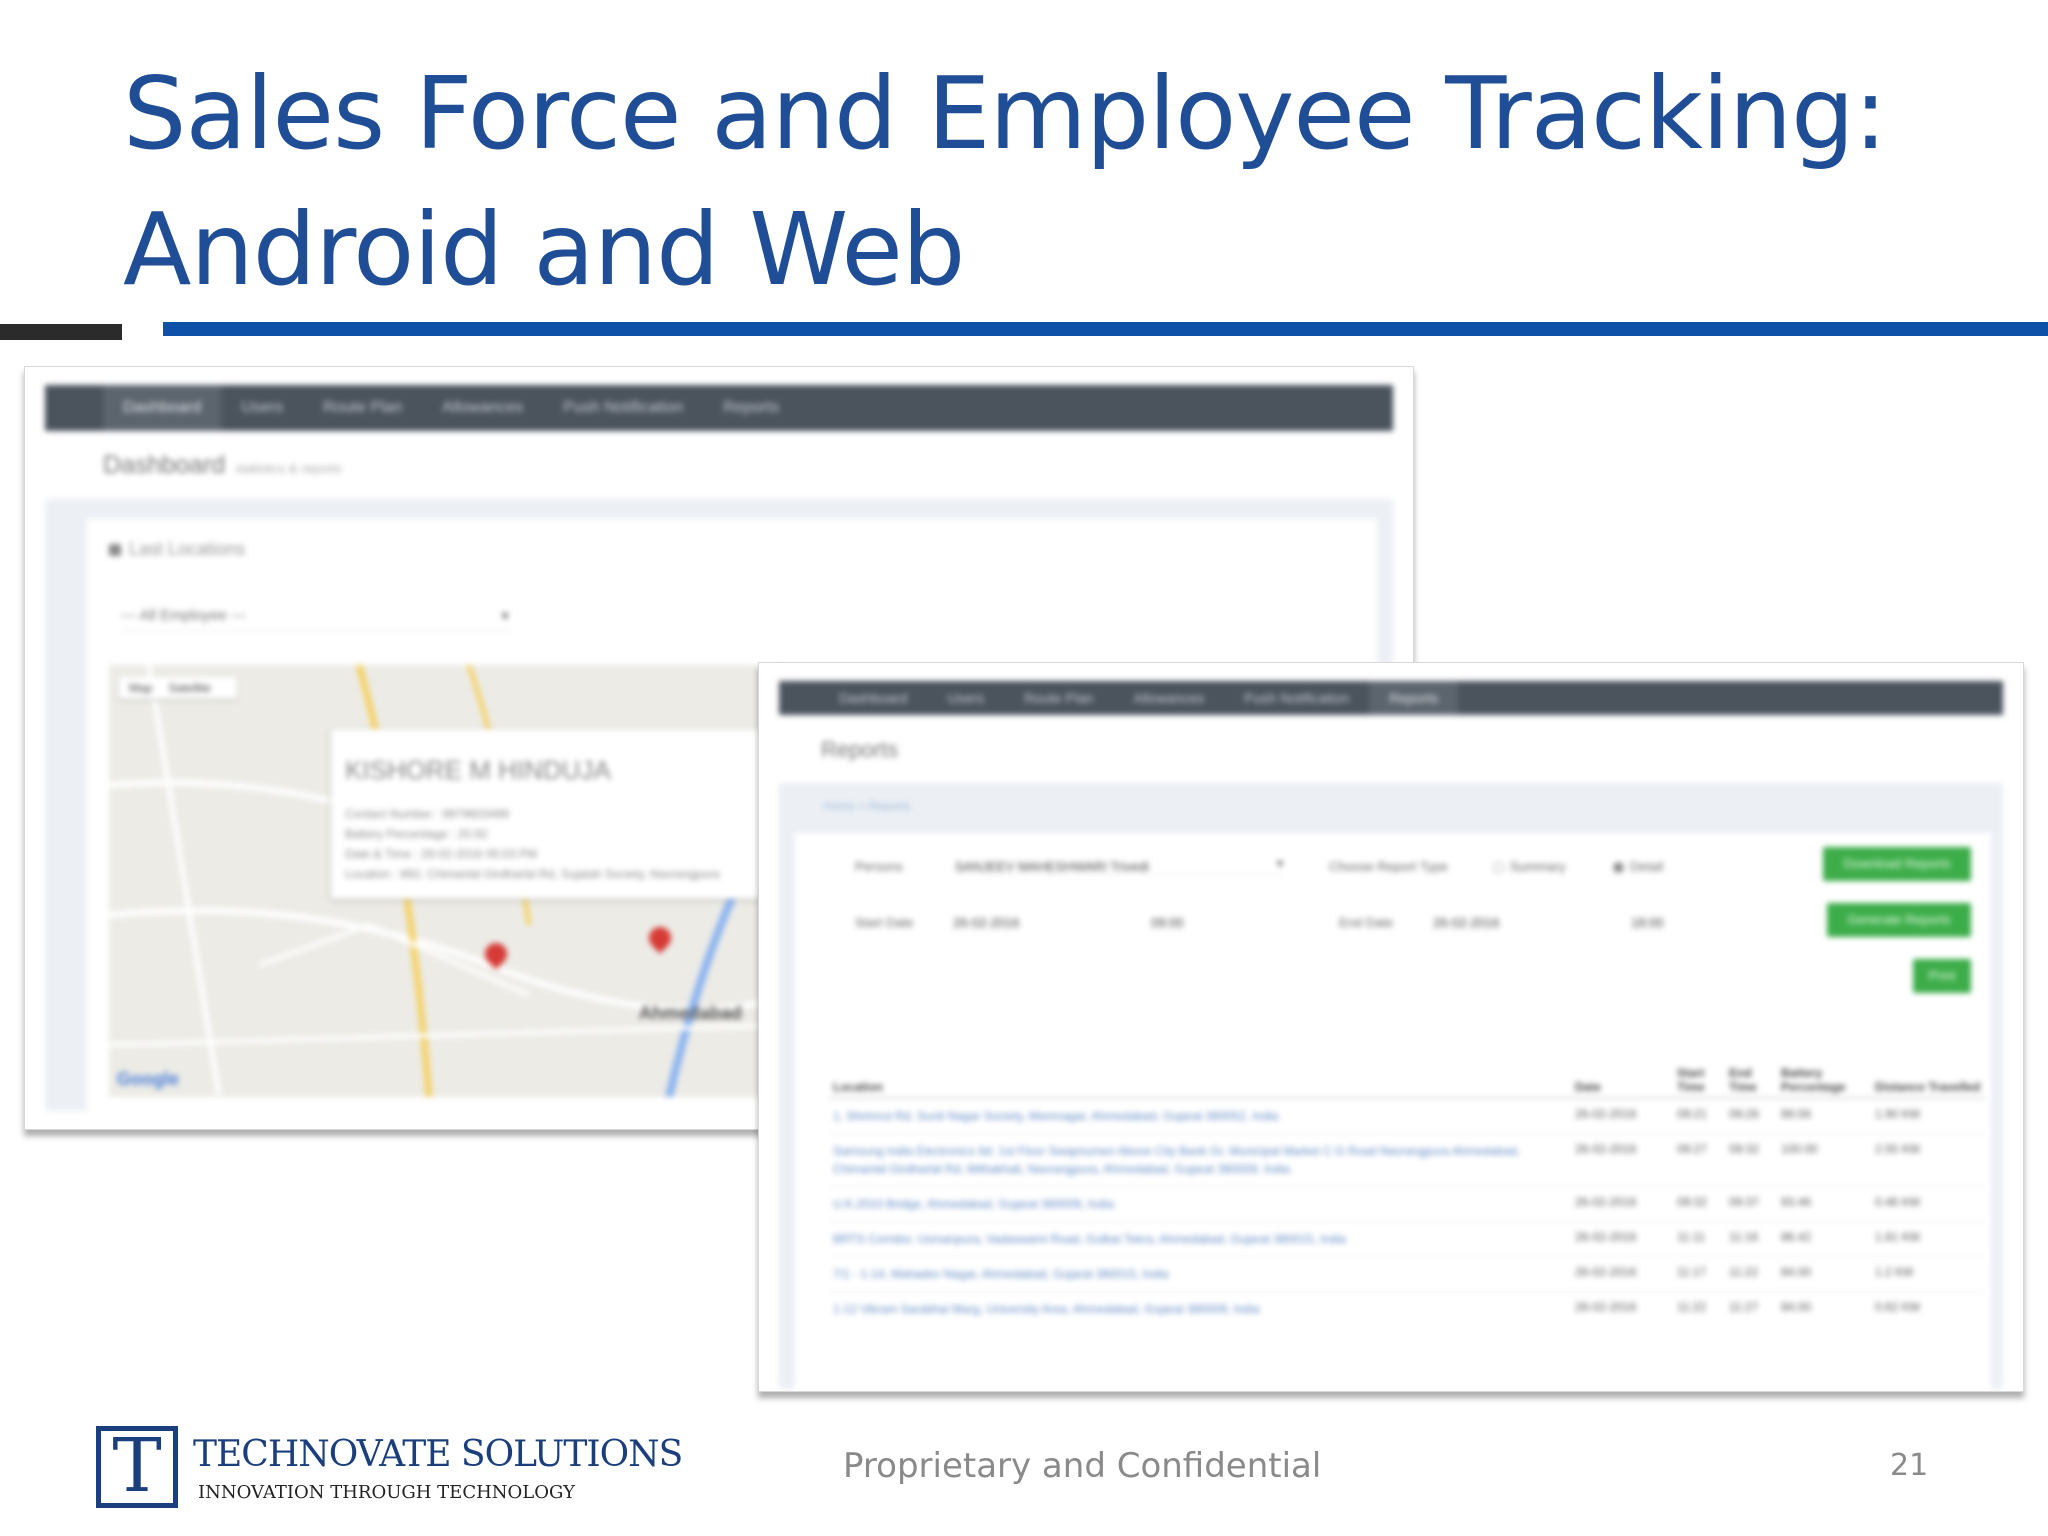 The image size is (2048, 1536). What do you see at coordinates (1296, 698) in the screenshot?
I see `rep-nav-push-notification: Push Notification` at bounding box center [1296, 698].